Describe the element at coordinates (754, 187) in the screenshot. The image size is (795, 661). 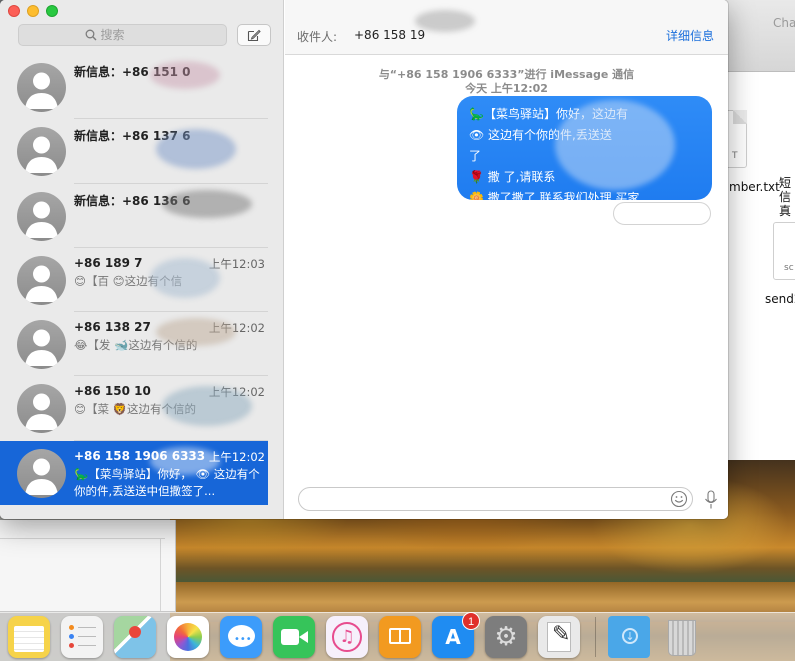
I see `file-name-label: mber.txt` at that location.